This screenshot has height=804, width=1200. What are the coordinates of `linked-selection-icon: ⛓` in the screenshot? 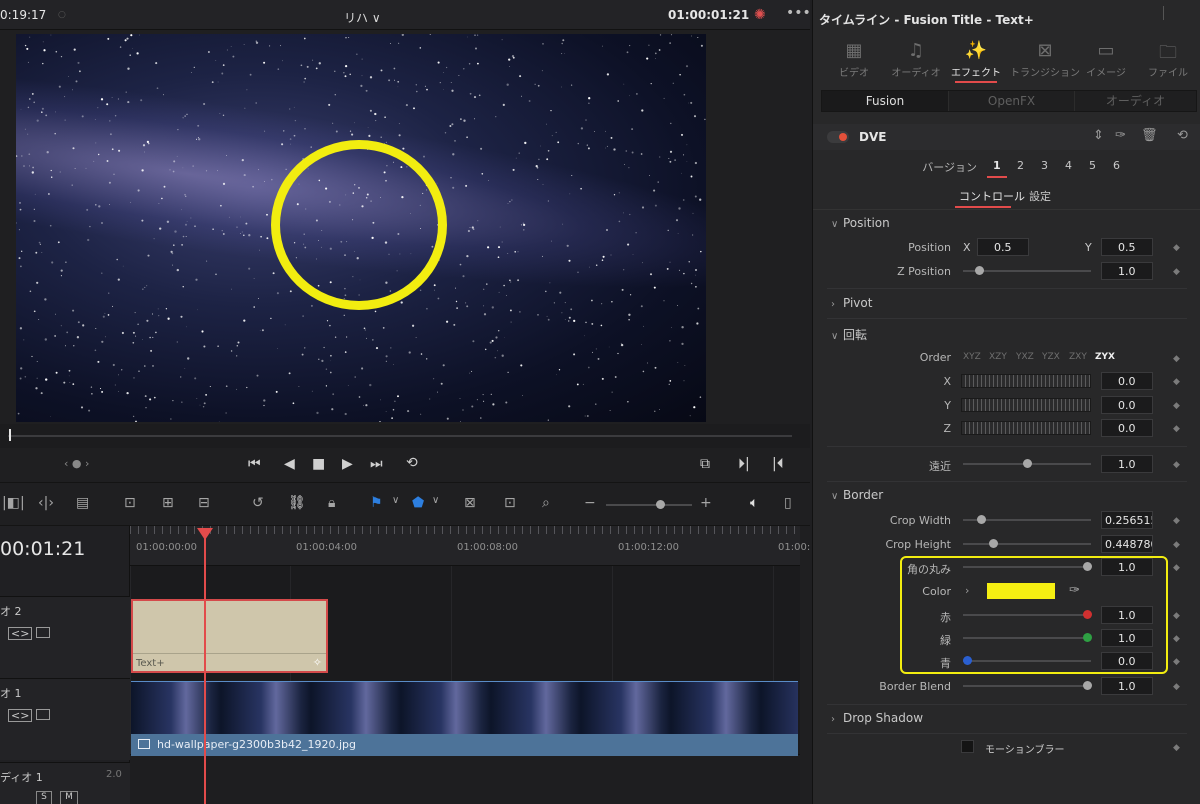 It's located at (297, 505).